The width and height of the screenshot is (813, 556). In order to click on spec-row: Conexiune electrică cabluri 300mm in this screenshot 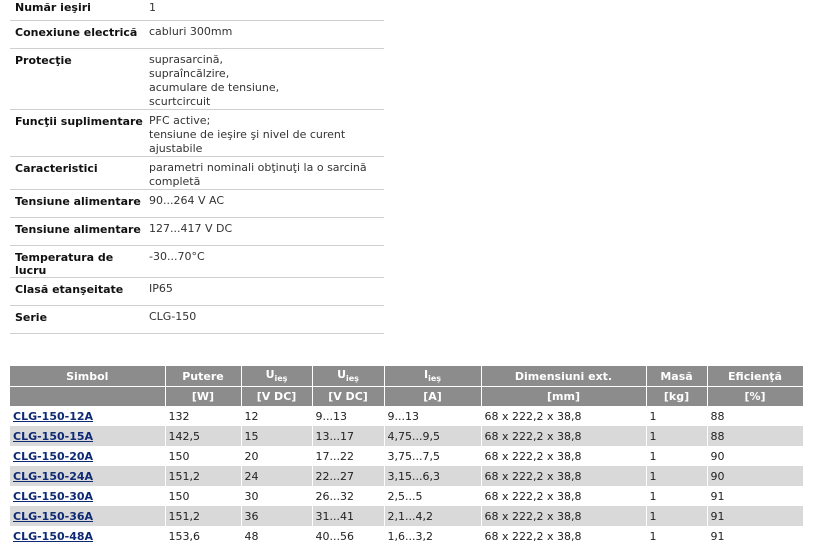, I will do `click(197, 34)`.